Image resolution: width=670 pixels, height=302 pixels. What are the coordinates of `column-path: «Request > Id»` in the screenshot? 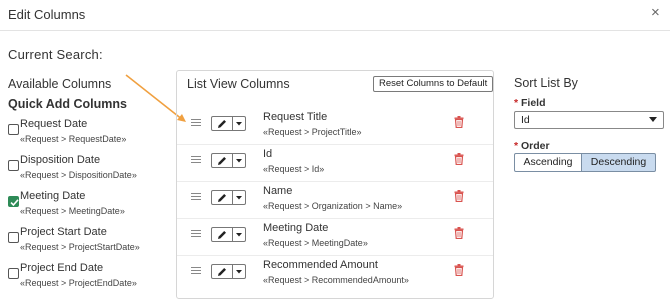 It's located at (294, 169).